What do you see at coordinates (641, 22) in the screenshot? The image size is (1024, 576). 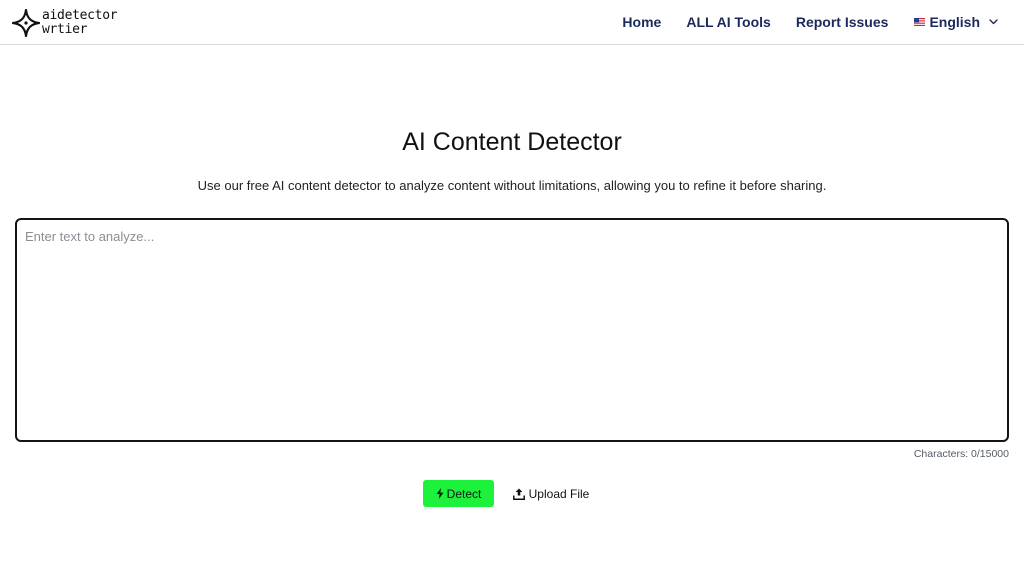 I see `nav-home-link: Home` at bounding box center [641, 22].